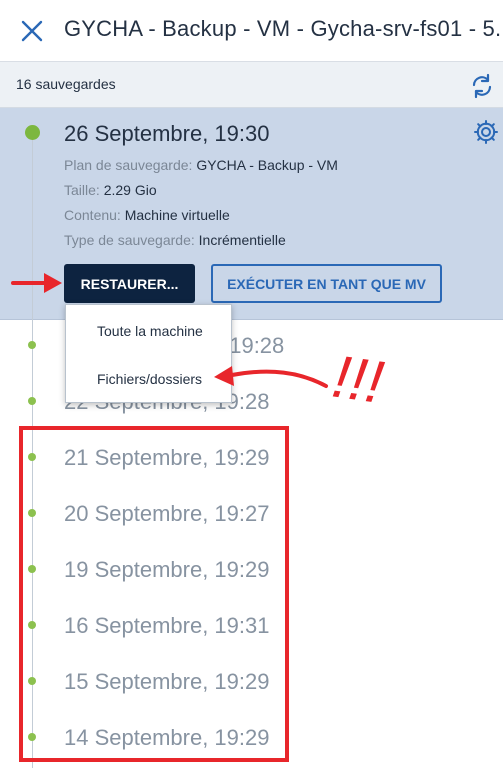 This screenshot has height=768, width=503. Describe the element at coordinates (166, 458) in the screenshot. I see `backup-list-item: 21 Septembre, 19:29` at that location.